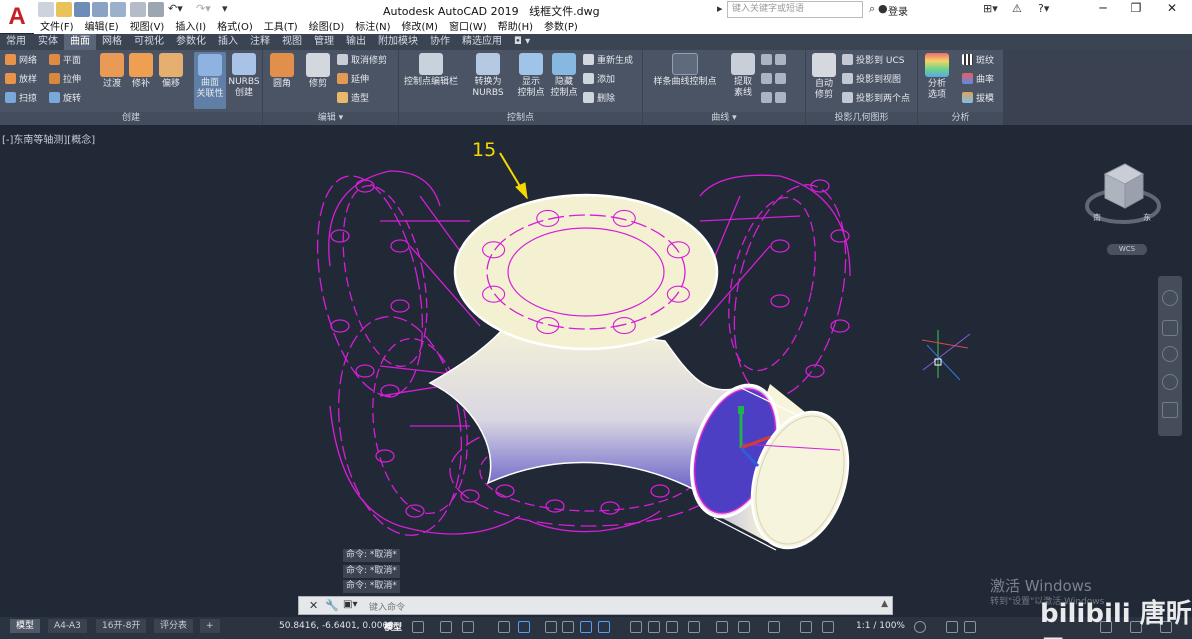 The width and height of the screenshot is (1192, 639). What do you see at coordinates (48, 42) in the screenshot?
I see `tab-solid: 实体` at bounding box center [48, 42].